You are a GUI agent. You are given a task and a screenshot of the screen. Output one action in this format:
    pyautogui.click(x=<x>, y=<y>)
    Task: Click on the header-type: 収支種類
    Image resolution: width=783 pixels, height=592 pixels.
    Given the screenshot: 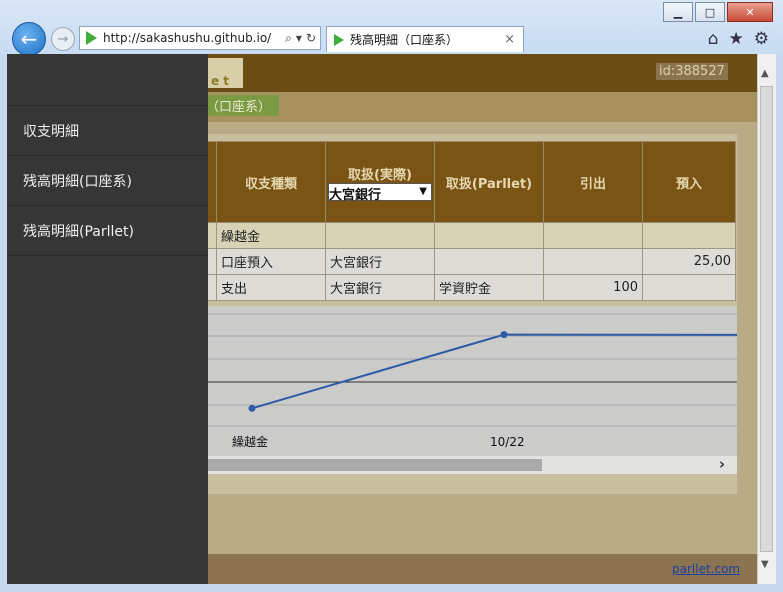 What is the action you would take?
    pyautogui.click(x=271, y=182)
    